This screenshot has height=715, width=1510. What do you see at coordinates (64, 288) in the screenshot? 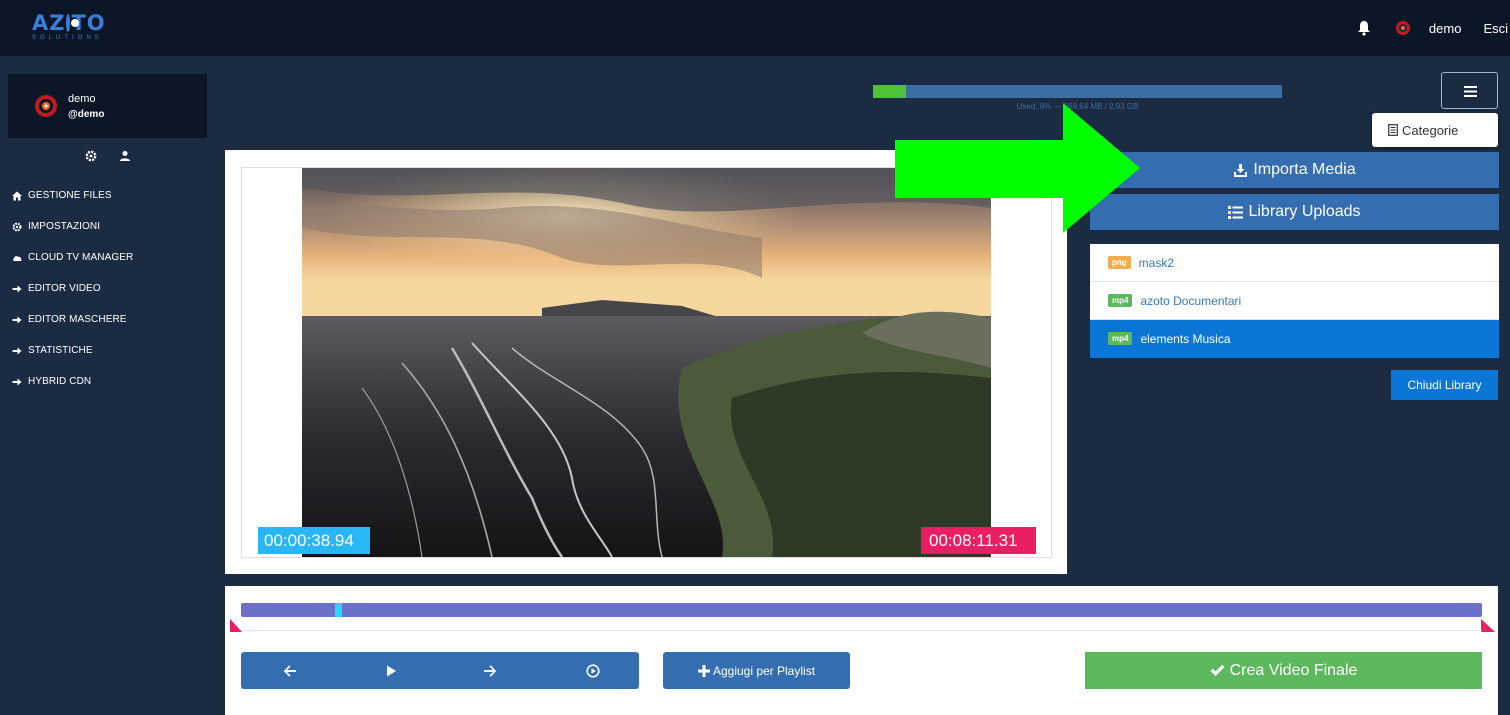
I see `sidebar-item-label: EDITOR VIDEO` at bounding box center [64, 288].